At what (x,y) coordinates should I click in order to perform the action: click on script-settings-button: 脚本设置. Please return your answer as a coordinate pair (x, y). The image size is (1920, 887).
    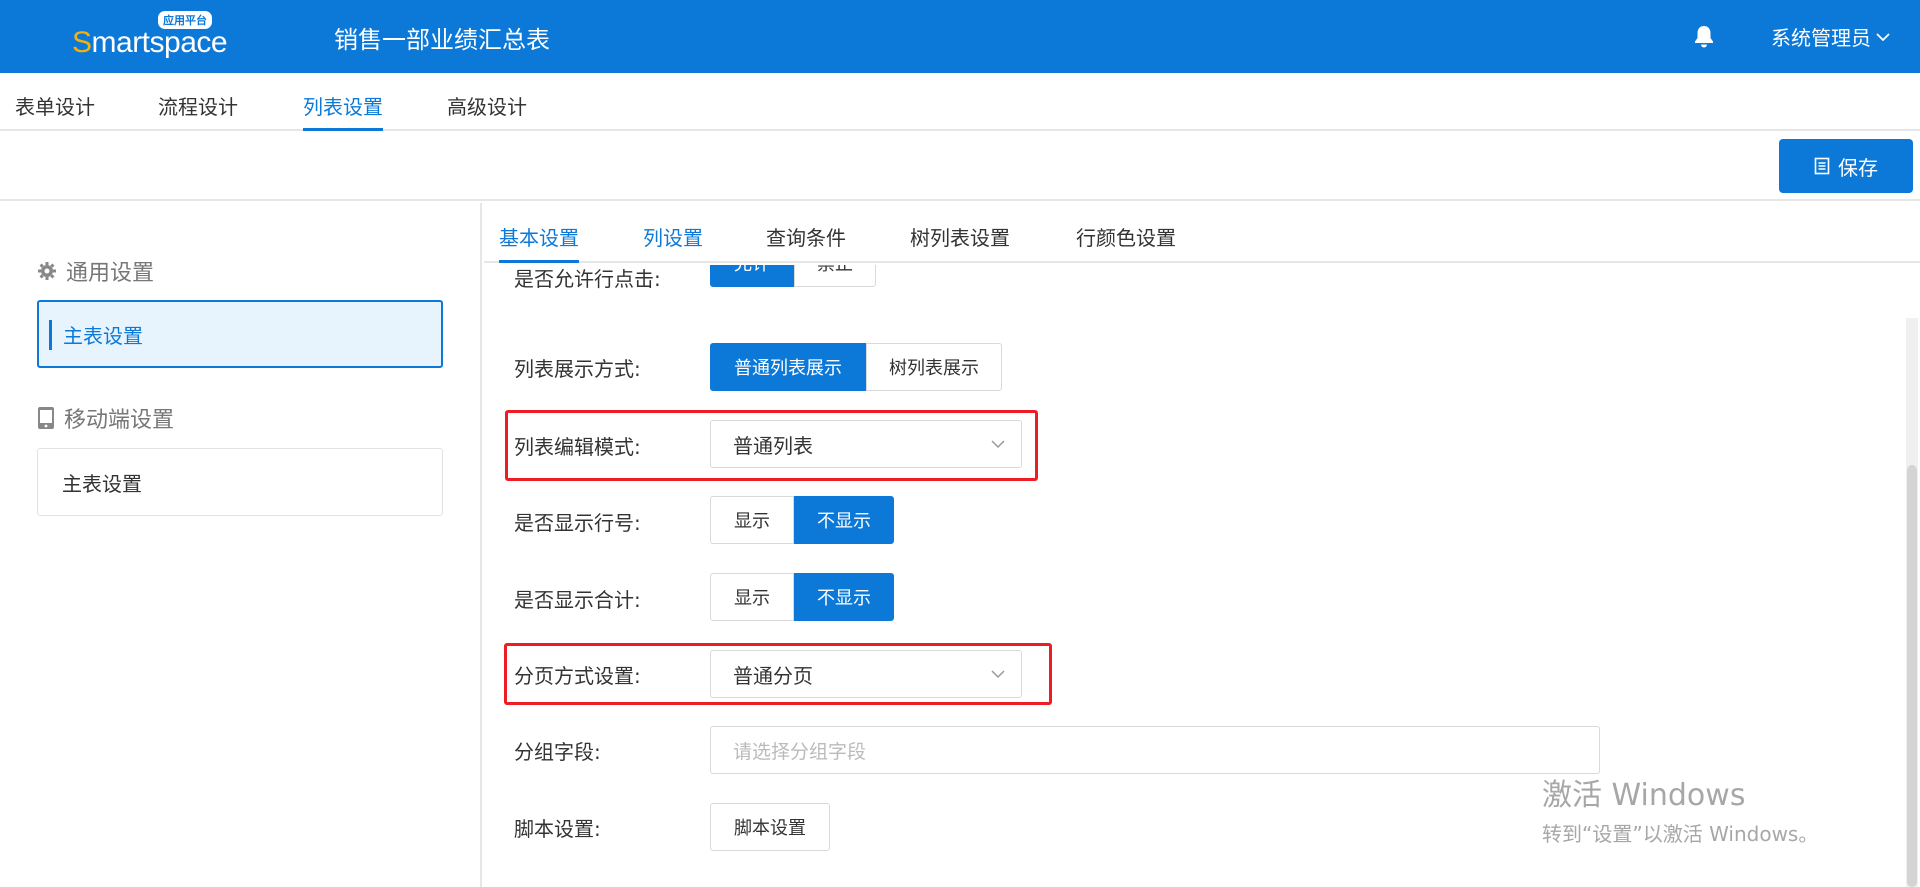
    Looking at the image, I should click on (770, 827).